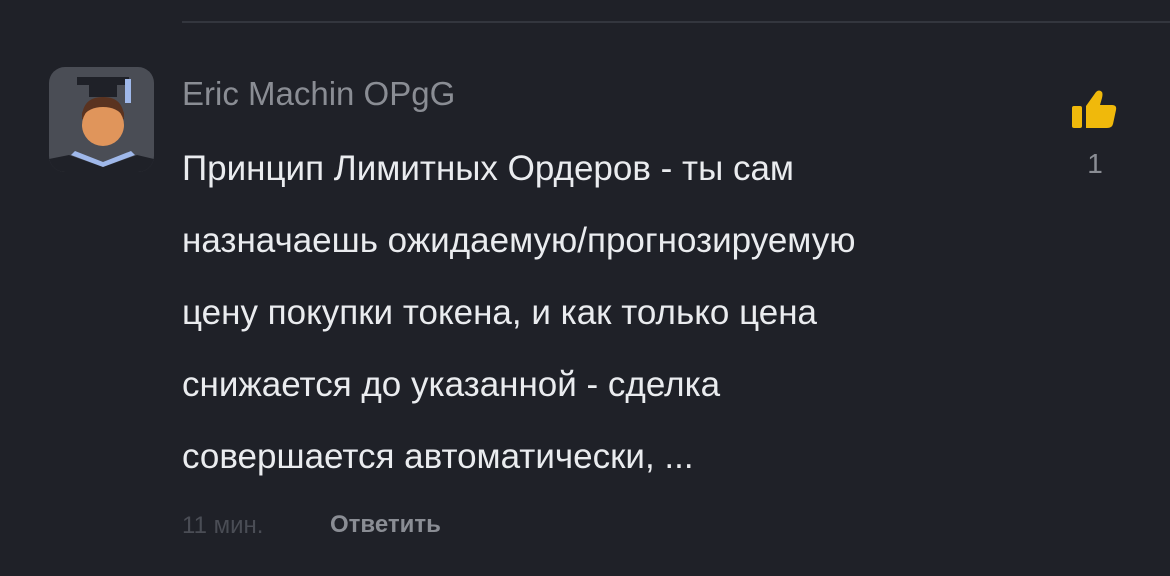 The image size is (1170, 576). I want to click on avatar, so click(101, 119).